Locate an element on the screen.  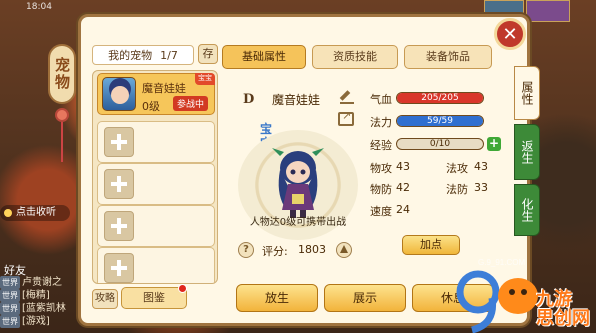
hp-label: 气血 is located at coordinates (381, 99).